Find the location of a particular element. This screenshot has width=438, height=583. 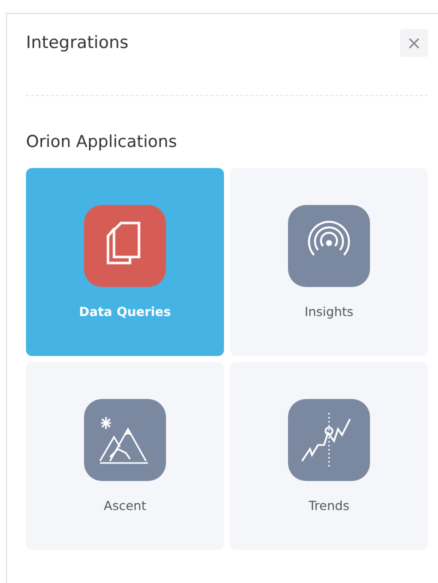

app-tile: Trends is located at coordinates (329, 456).